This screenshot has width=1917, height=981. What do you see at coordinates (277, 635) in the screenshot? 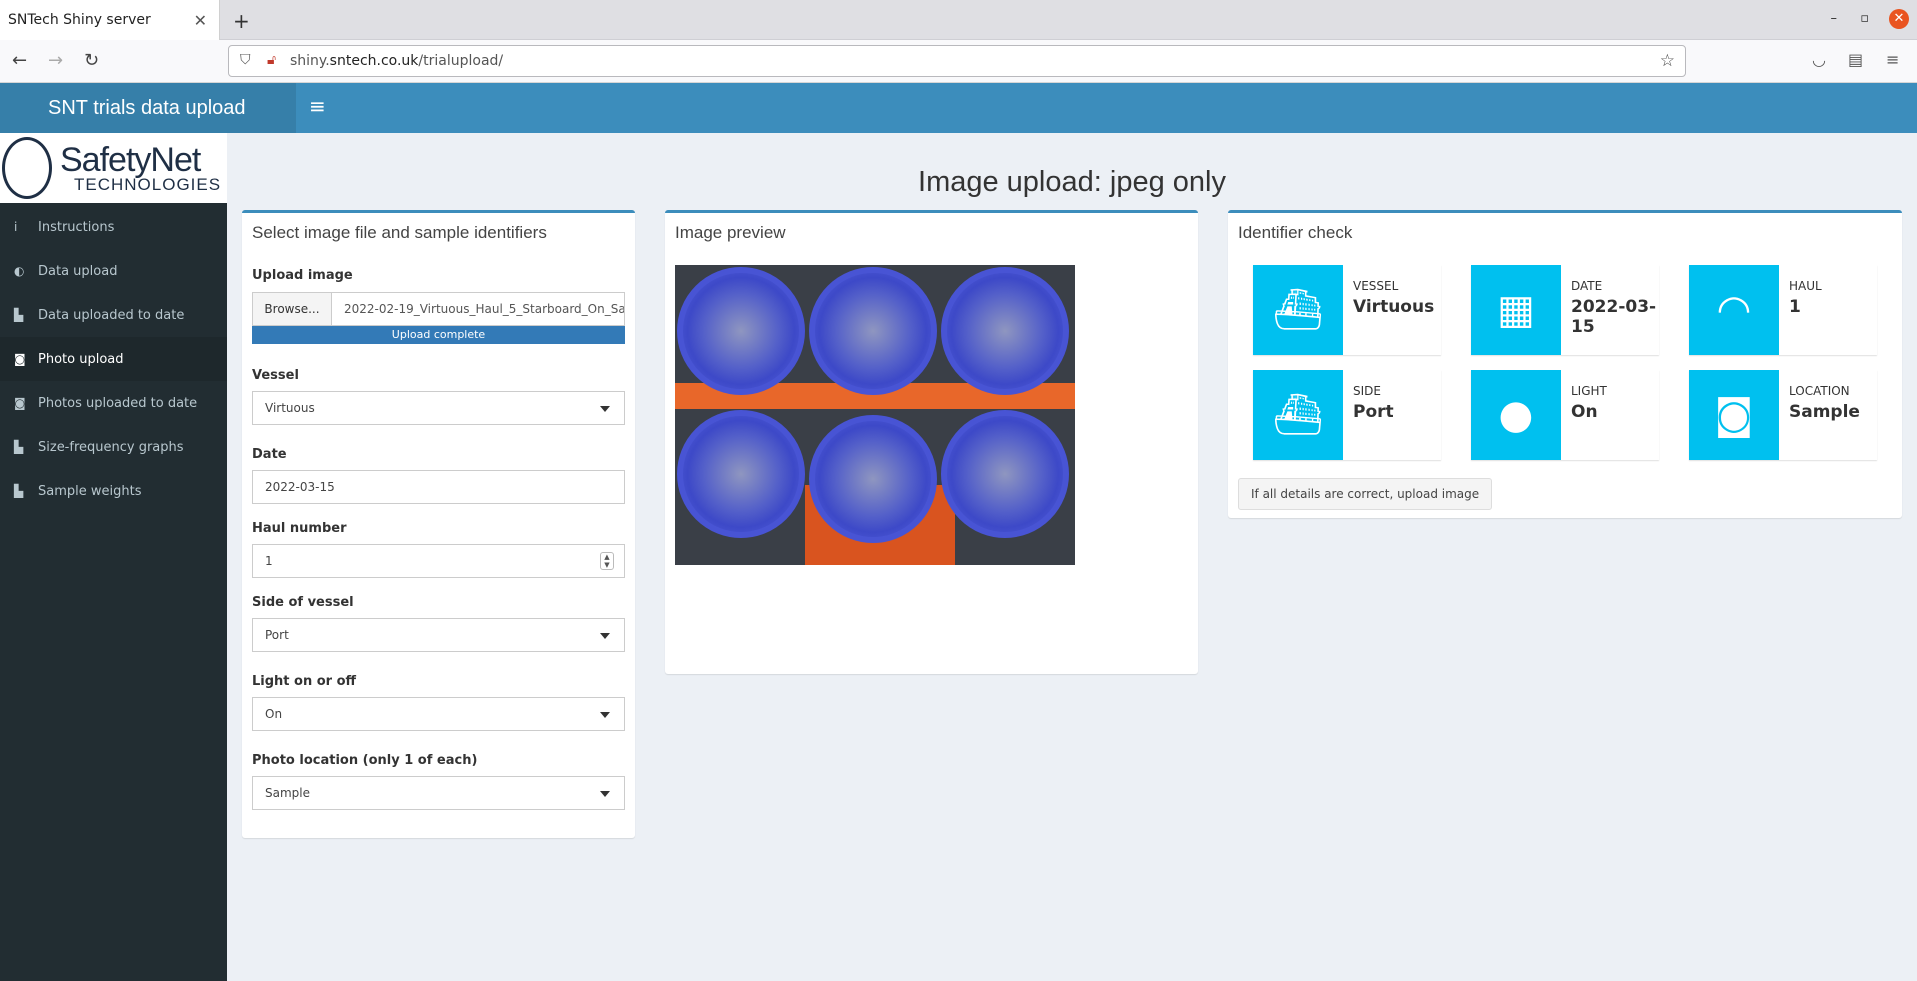
I see `side-value: Port` at bounding box center [277, 635].